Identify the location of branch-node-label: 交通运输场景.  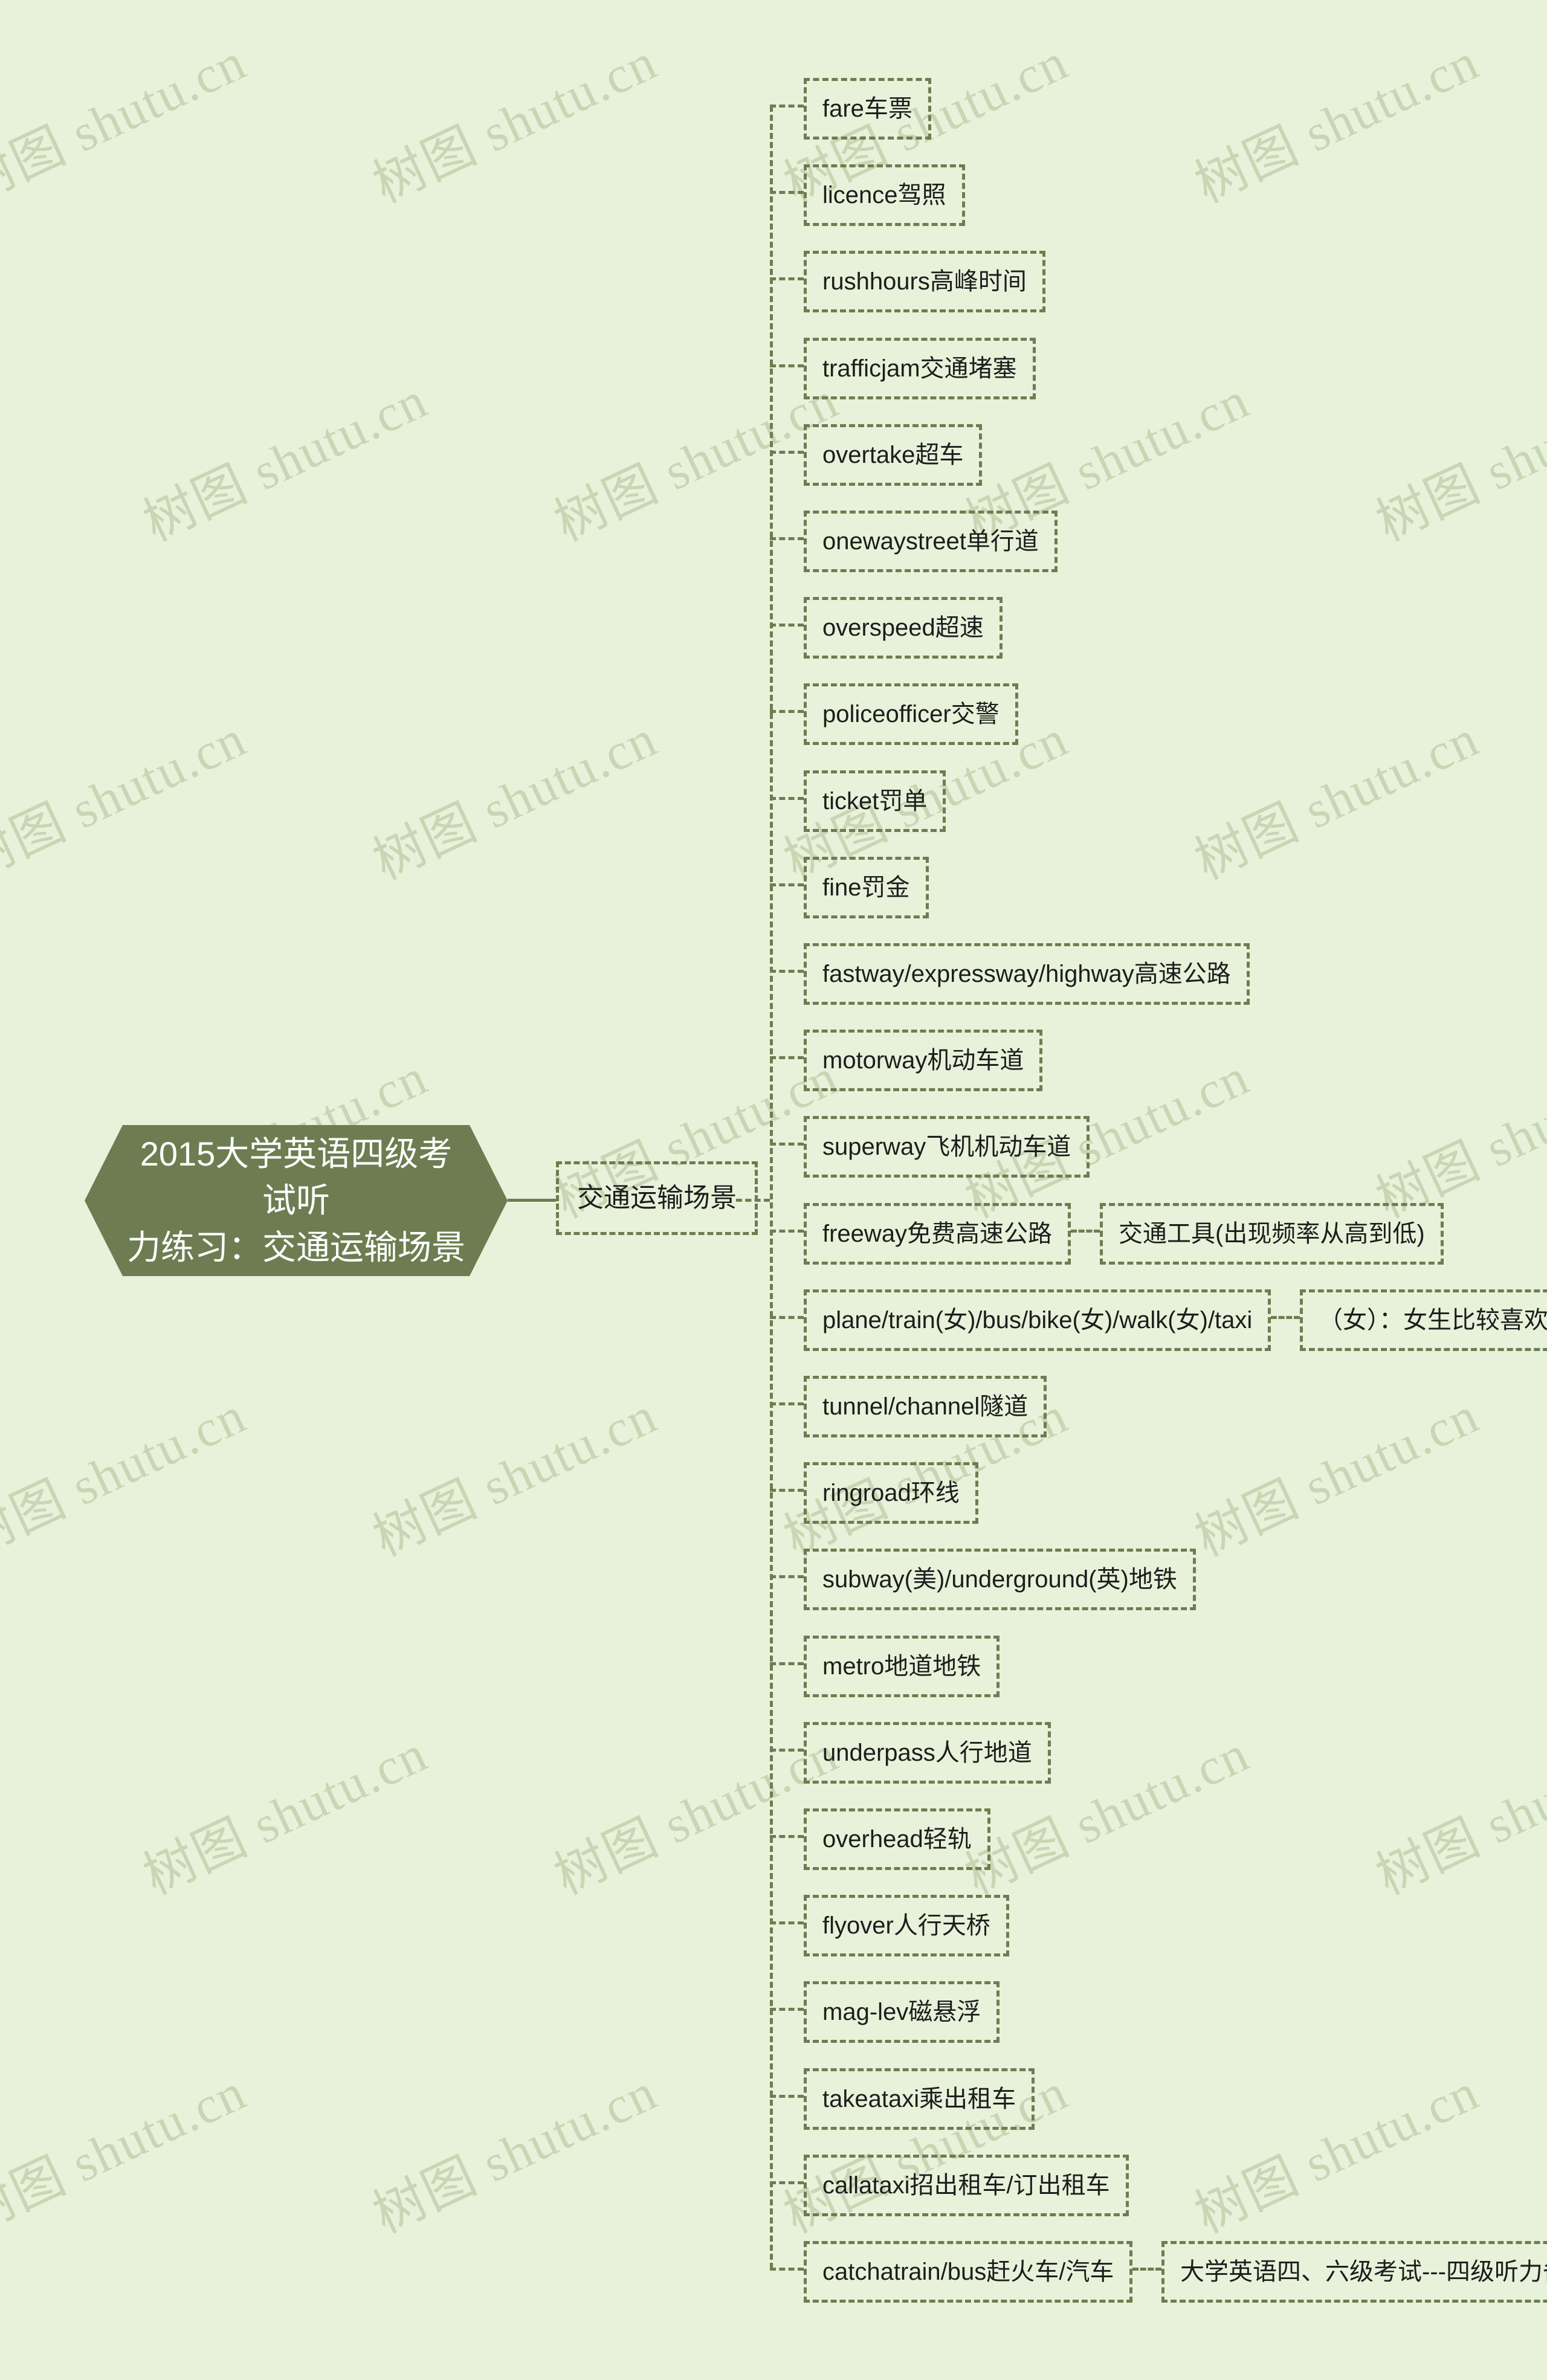
(657, 1198).